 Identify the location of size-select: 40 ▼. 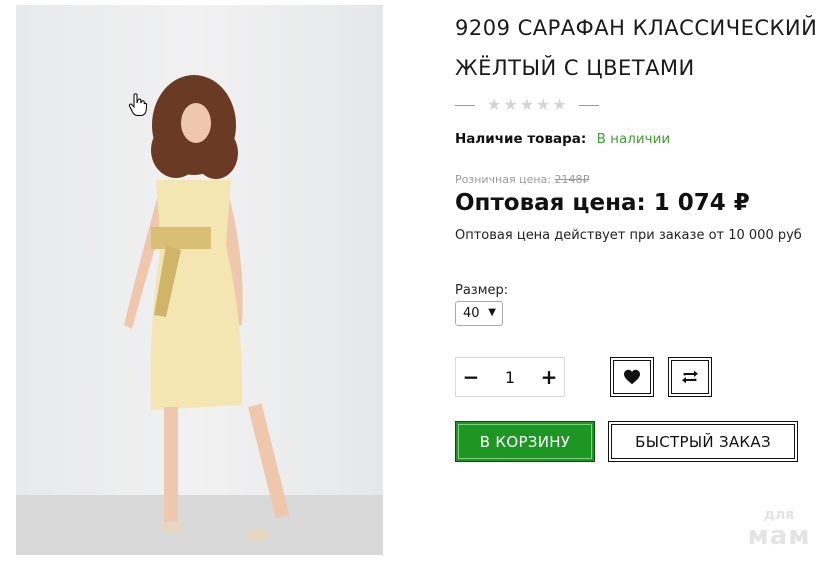
(479, 313).